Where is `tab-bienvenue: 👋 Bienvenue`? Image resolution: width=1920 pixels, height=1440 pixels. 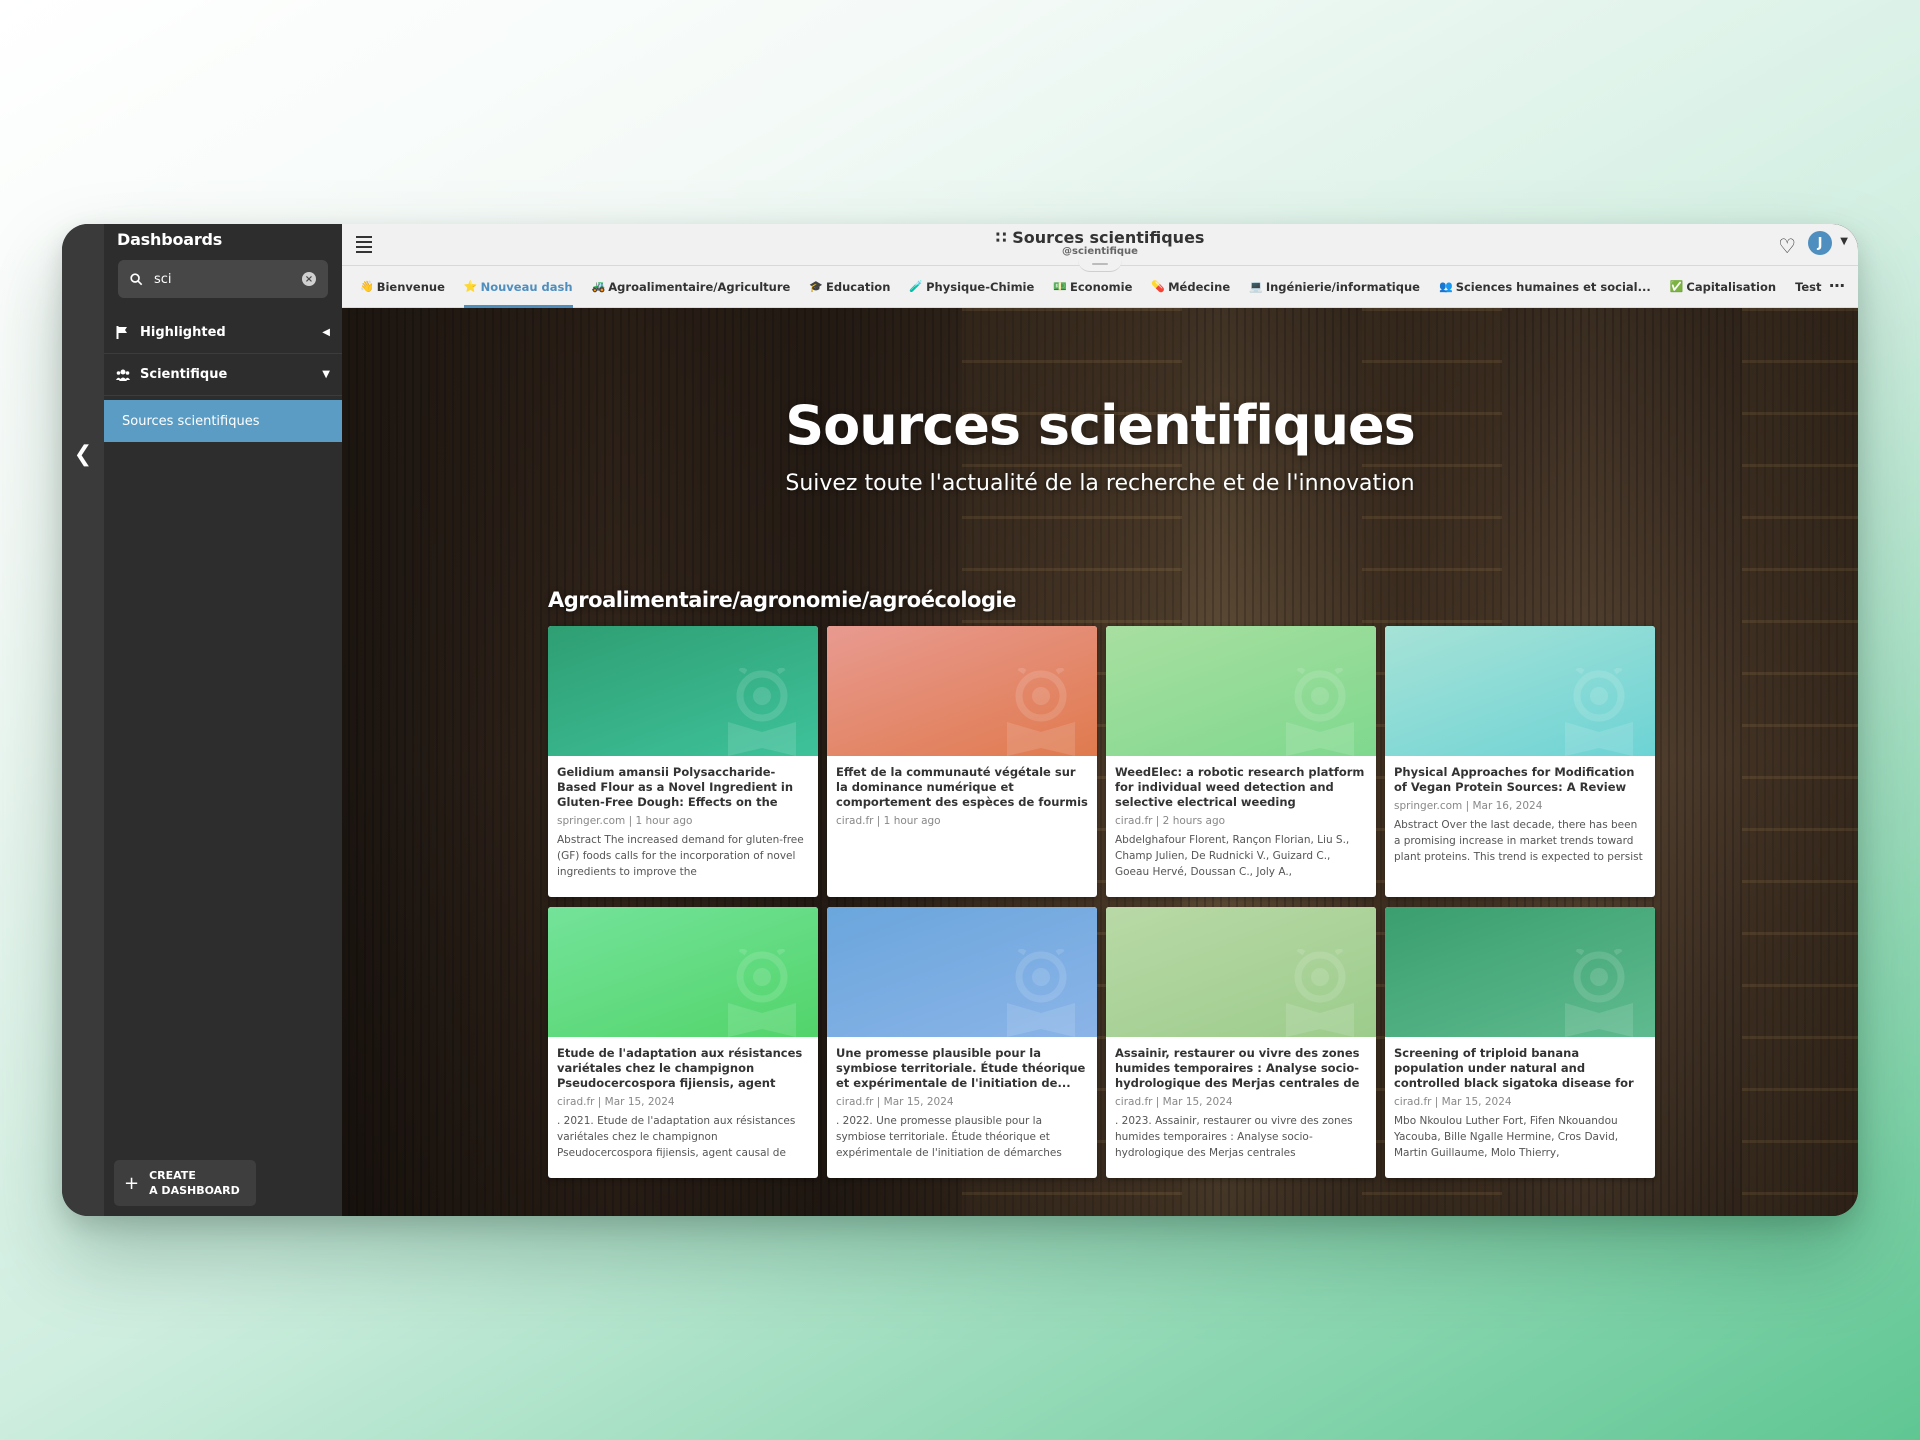
tab-bienvenue: 👋 Bienvenue is located at coordinates (402, 287).